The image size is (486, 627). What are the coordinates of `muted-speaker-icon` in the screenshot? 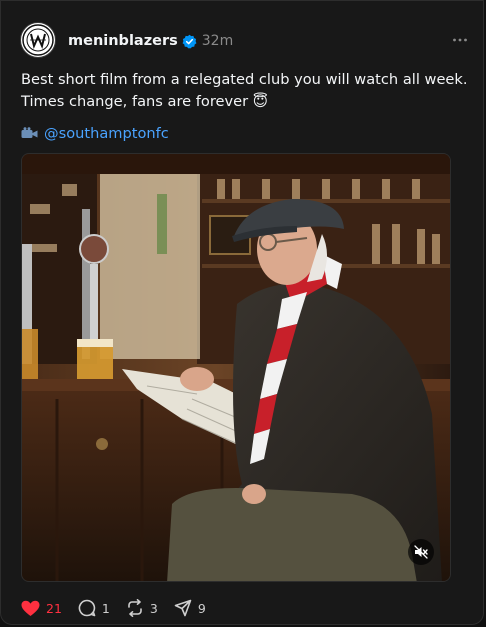 It's located at (421, 552).